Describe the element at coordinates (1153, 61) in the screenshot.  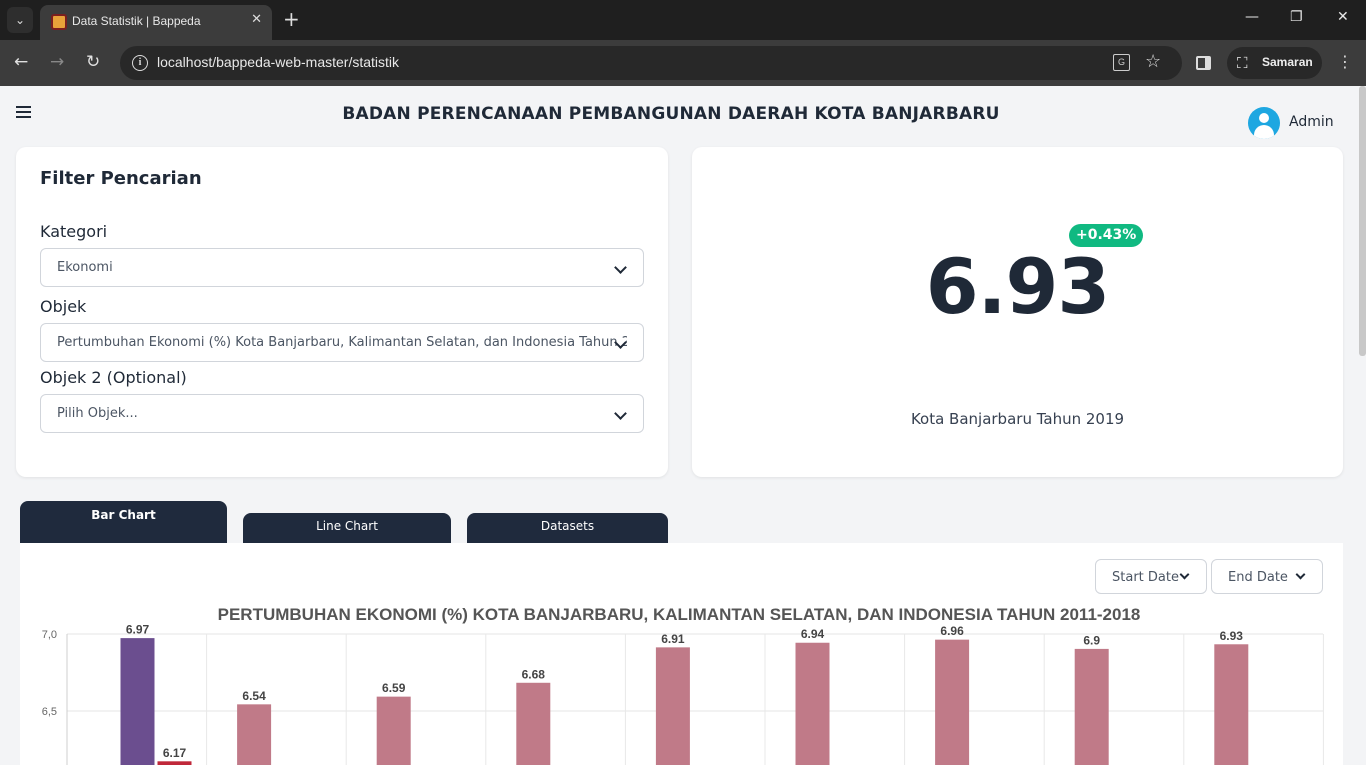
I see `bookmark-star-icon: ☆` at that location.